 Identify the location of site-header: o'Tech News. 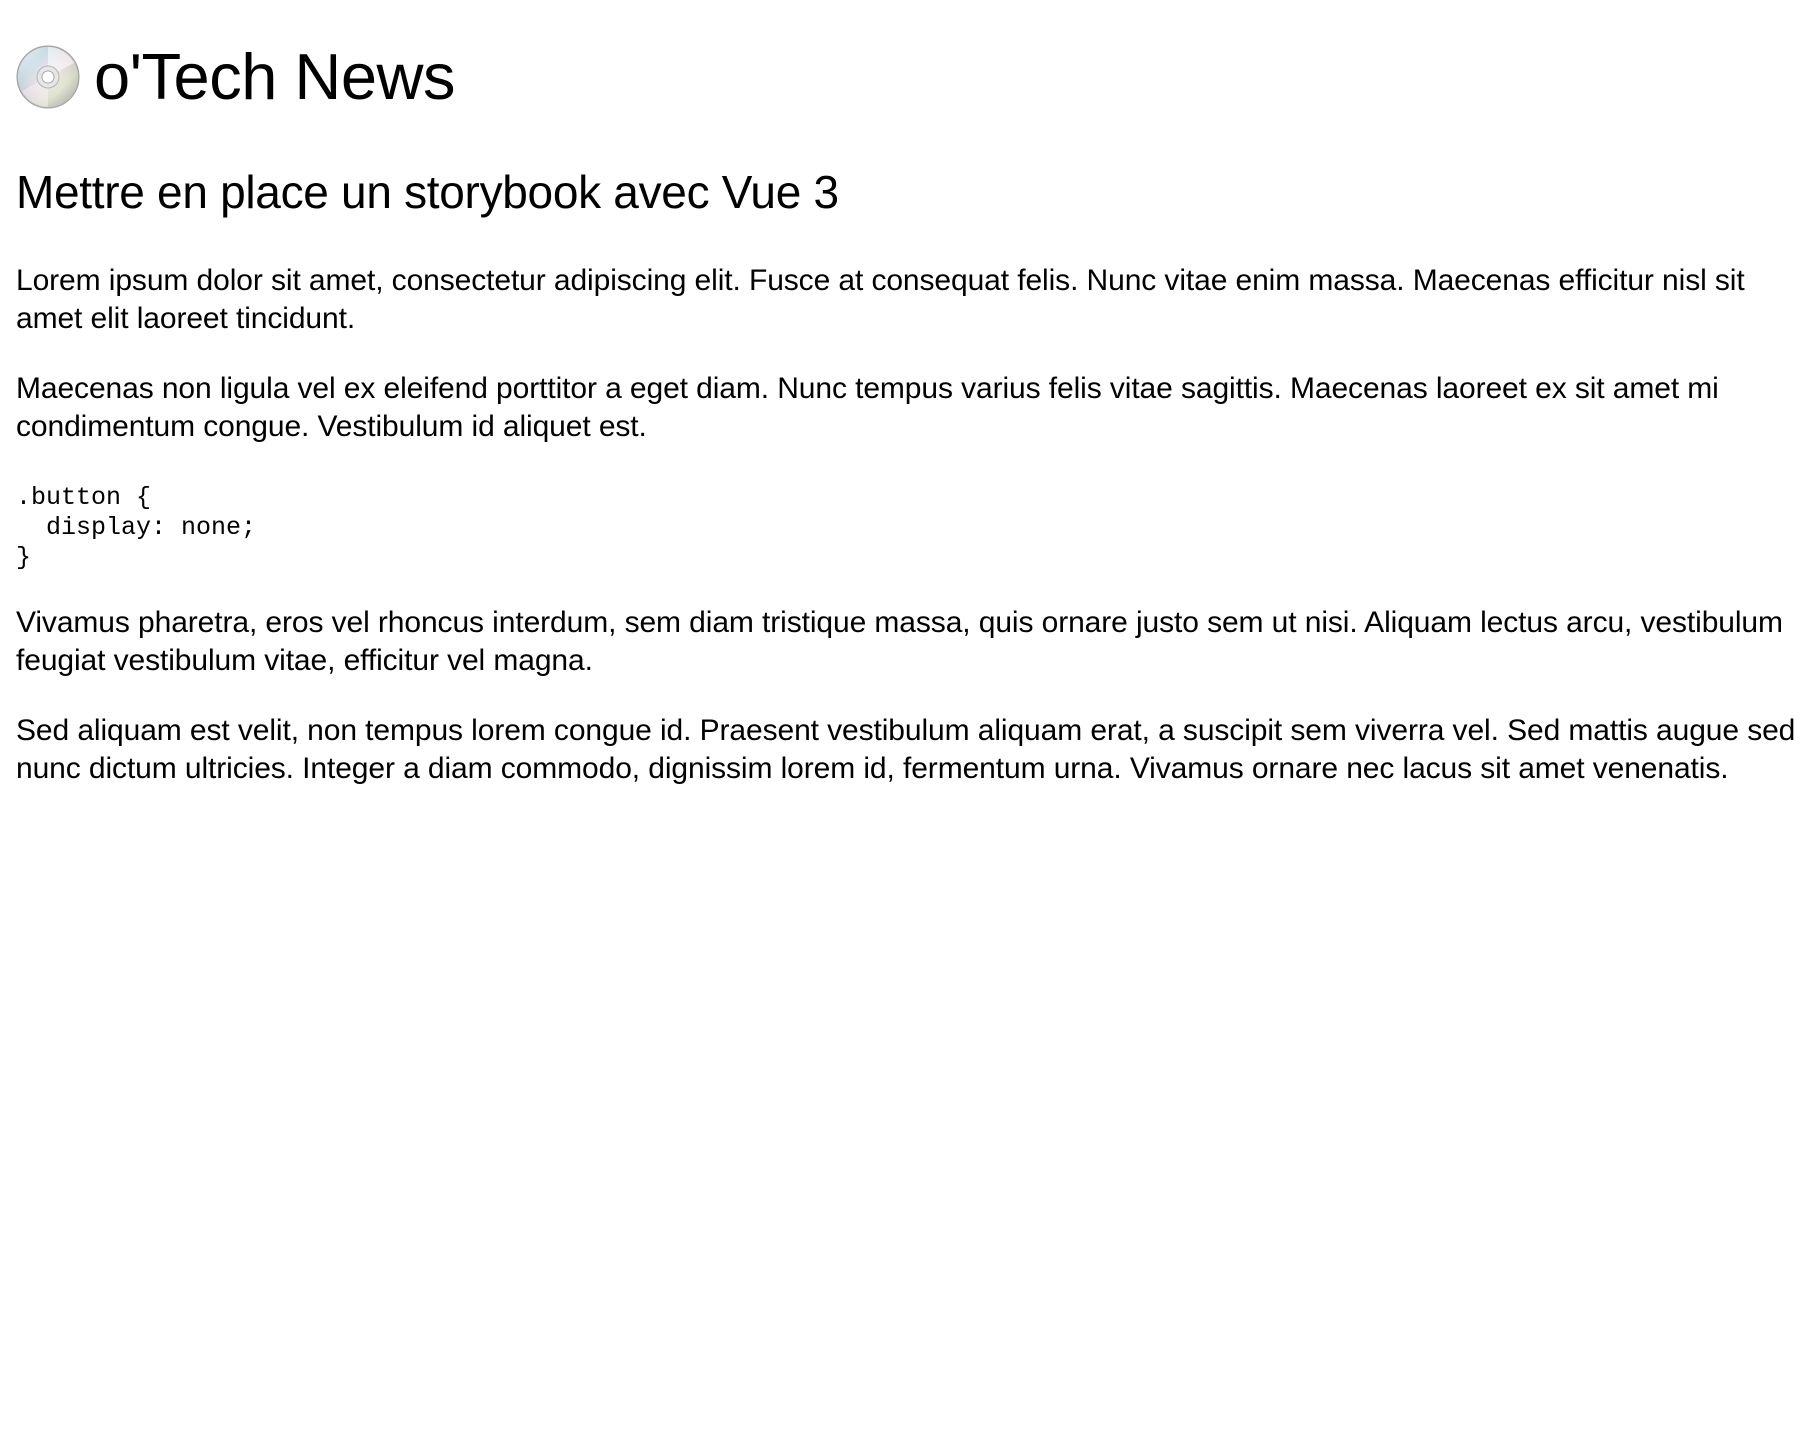
(911, 77).